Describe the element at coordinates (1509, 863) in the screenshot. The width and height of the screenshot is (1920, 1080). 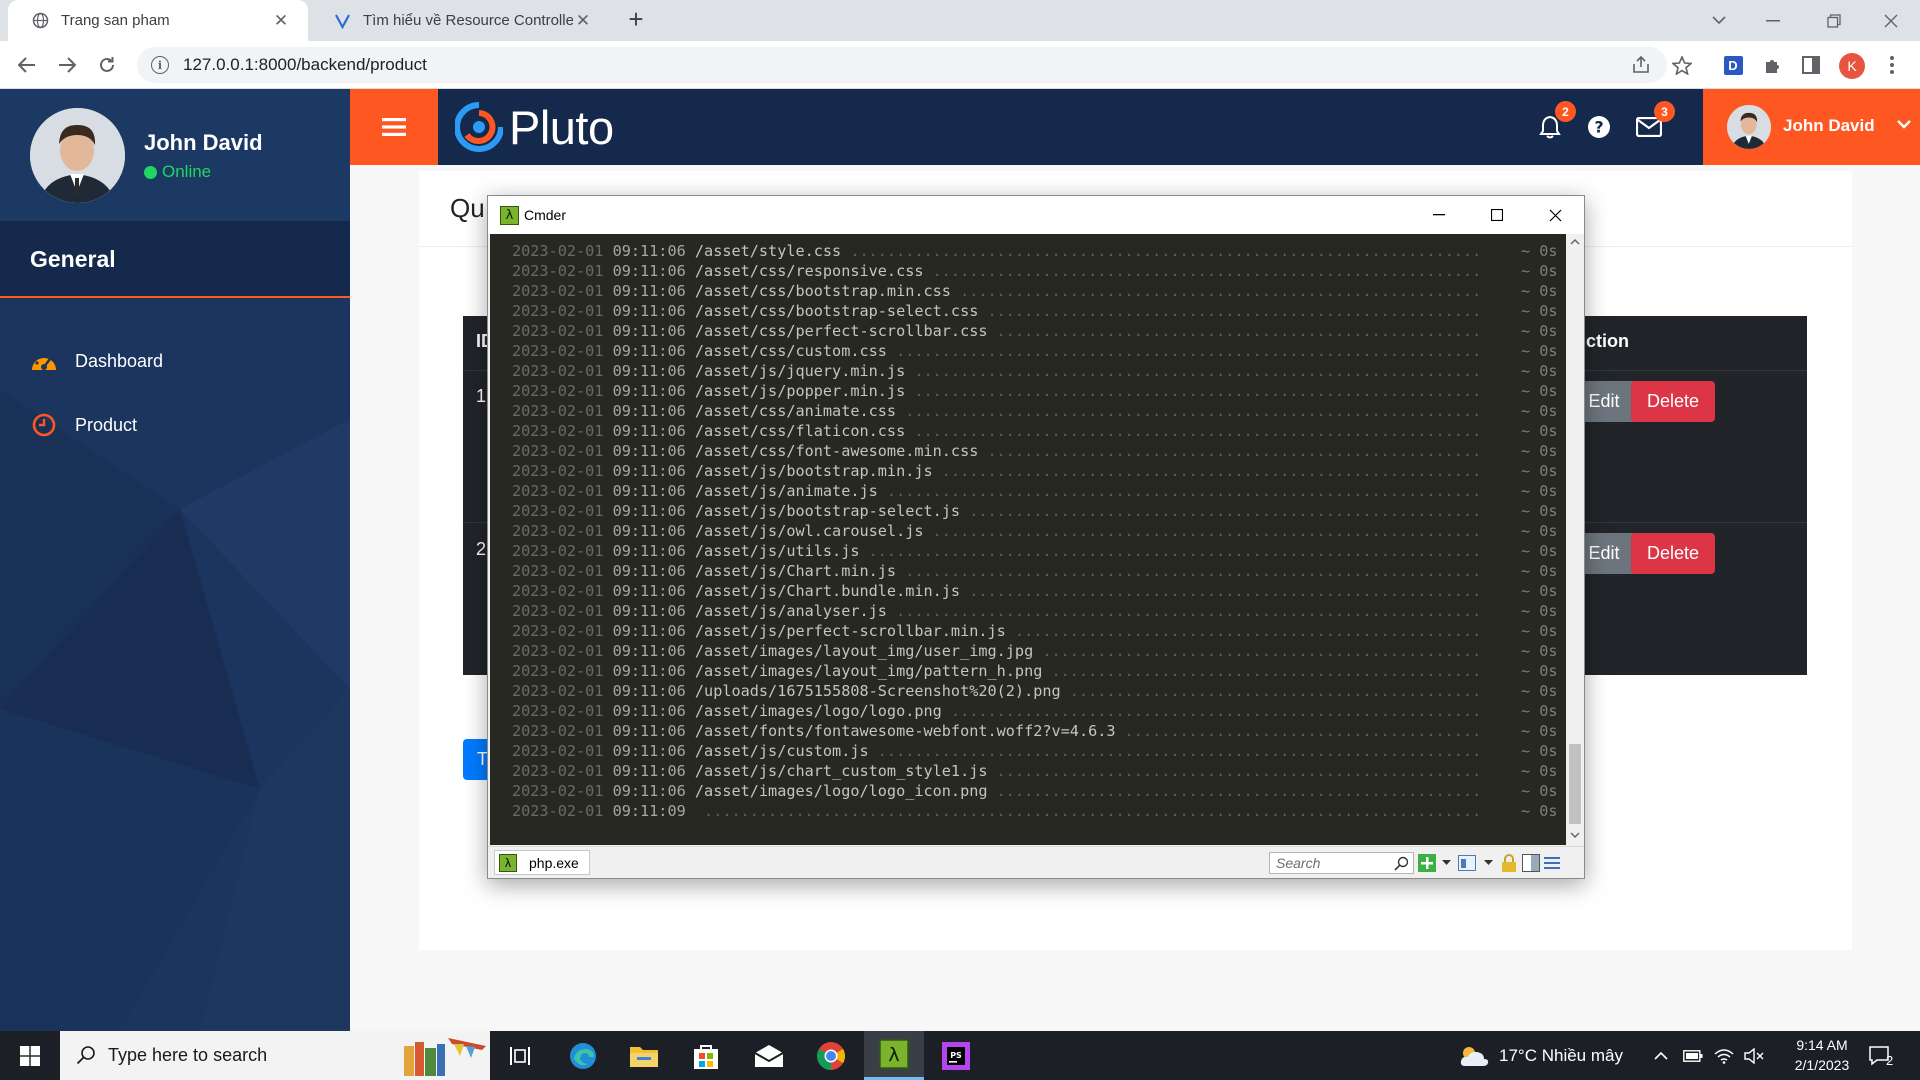
I see `lock-icon` at that location.